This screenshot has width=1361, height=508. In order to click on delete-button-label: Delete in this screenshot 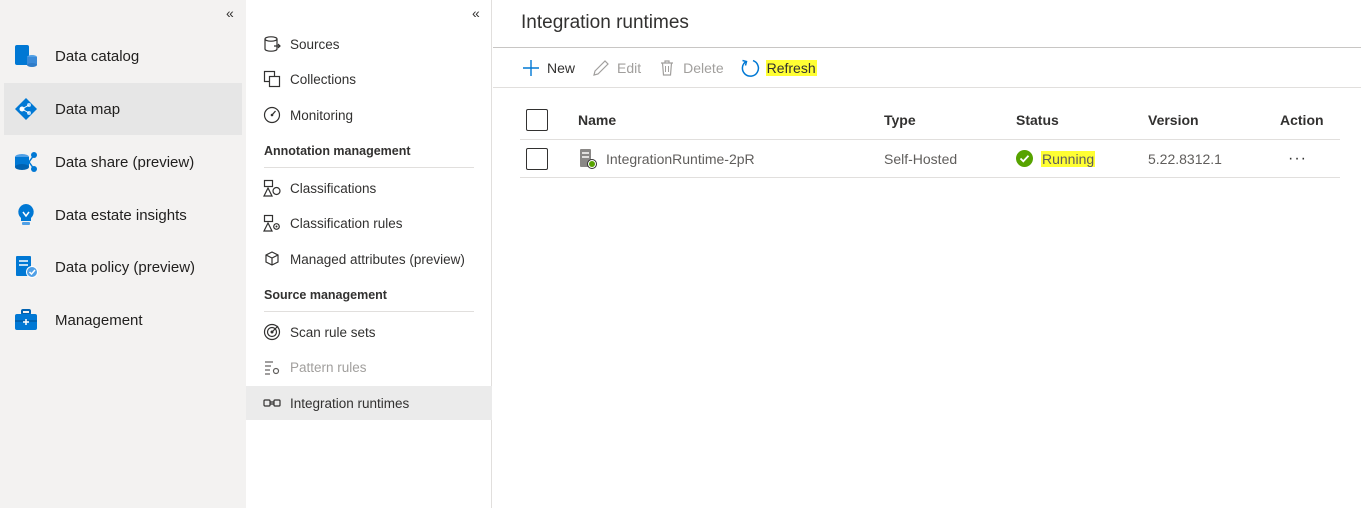, I will do `click(703, 68)`.